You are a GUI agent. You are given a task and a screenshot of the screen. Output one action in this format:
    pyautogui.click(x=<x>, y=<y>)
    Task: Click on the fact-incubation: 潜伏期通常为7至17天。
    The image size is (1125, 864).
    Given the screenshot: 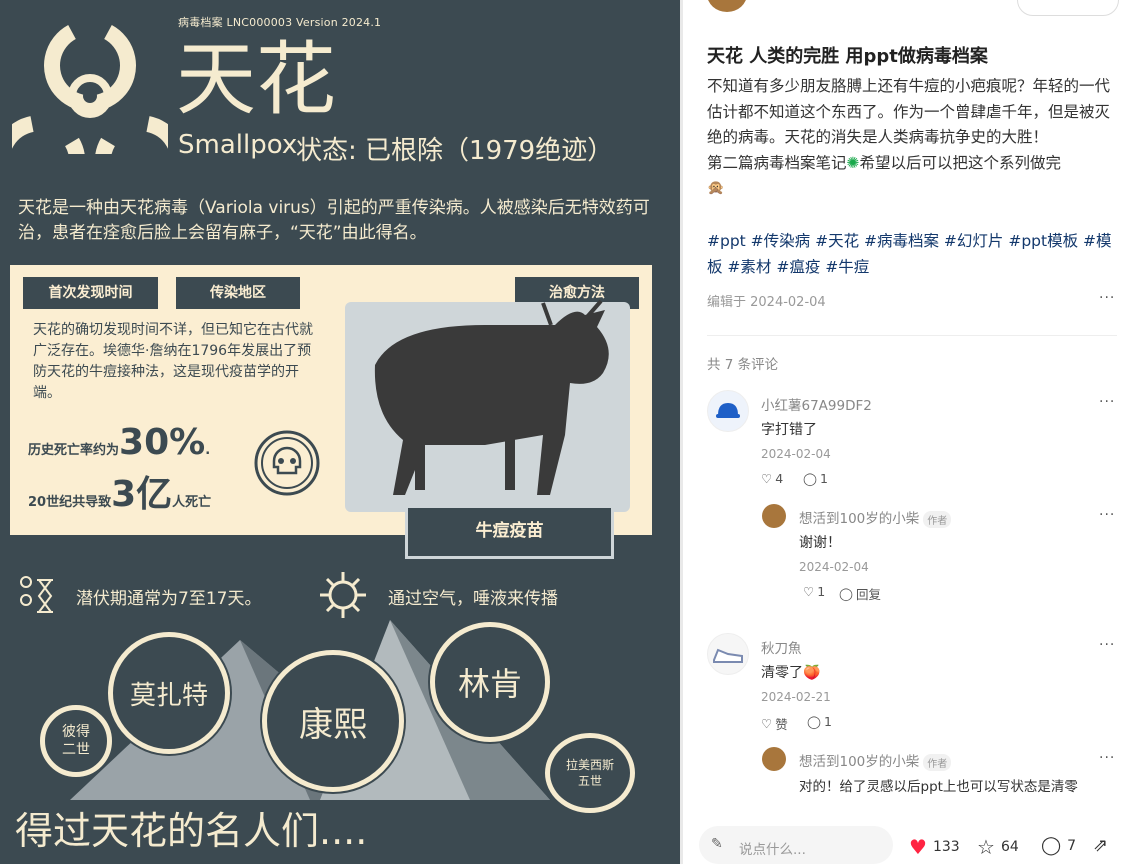 What is the action you would take?
    pyautogui.click(x=169, y=599)
    